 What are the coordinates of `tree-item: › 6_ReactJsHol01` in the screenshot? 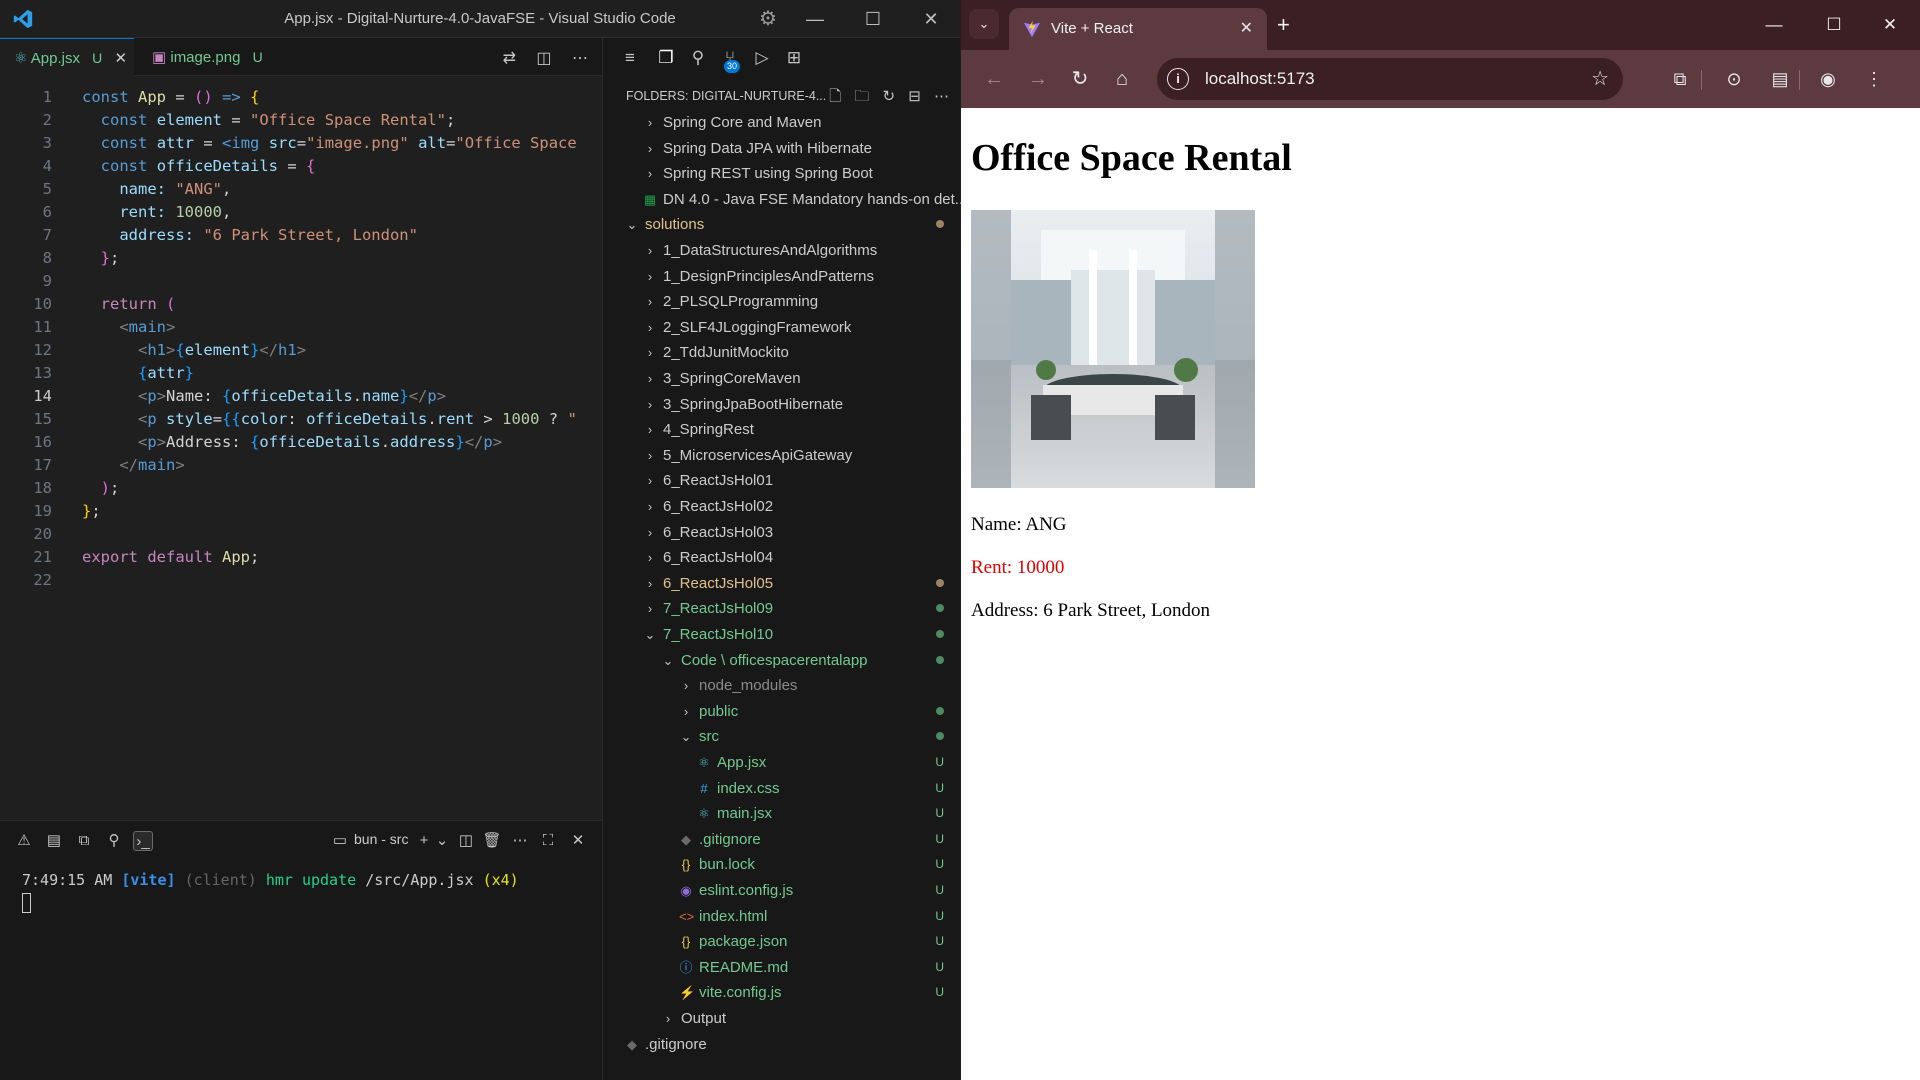 It's located at (782, 480).